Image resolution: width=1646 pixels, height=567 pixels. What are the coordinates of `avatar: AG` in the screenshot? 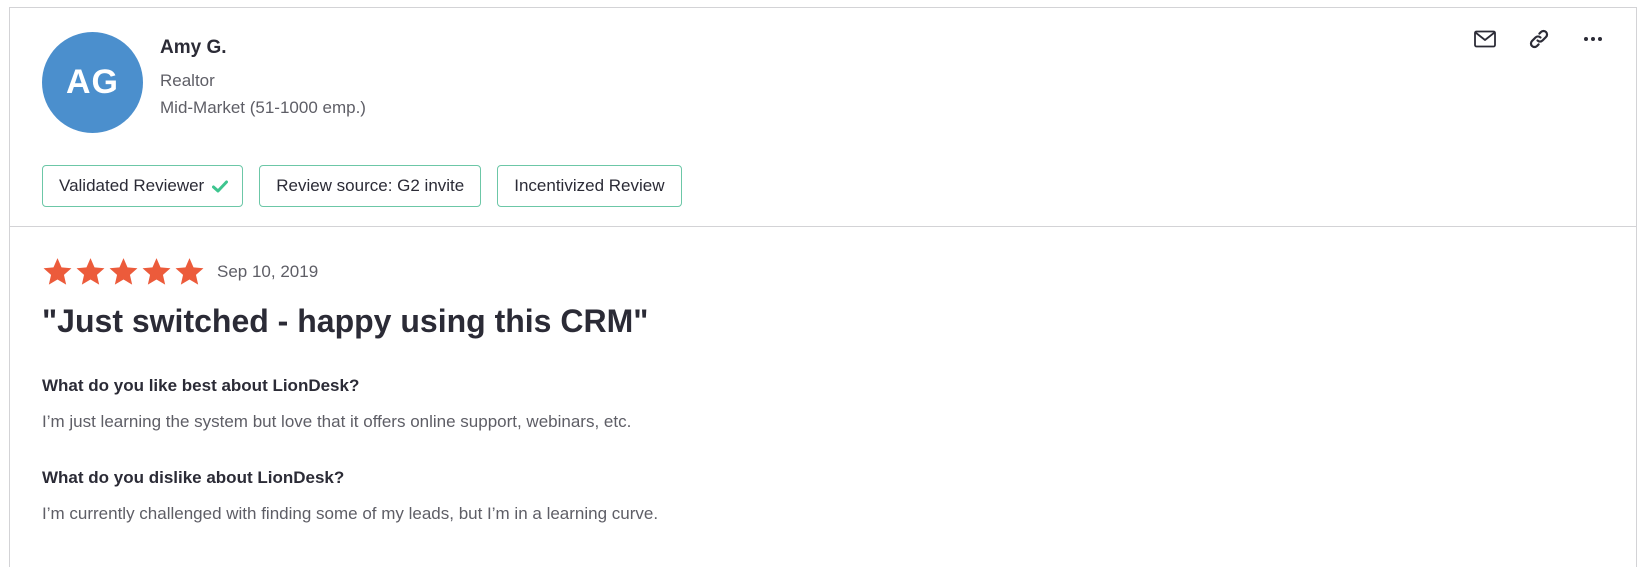 It's located at (92, 82).